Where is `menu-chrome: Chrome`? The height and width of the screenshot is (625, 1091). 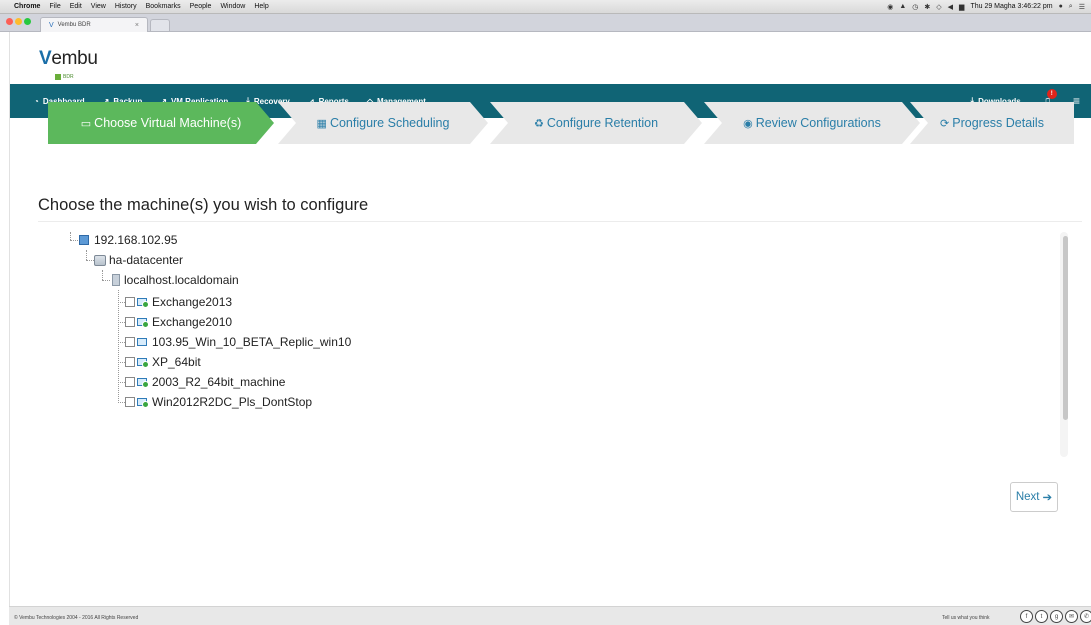 menu-chrome: Chrome is located at coordinates (27, 6).